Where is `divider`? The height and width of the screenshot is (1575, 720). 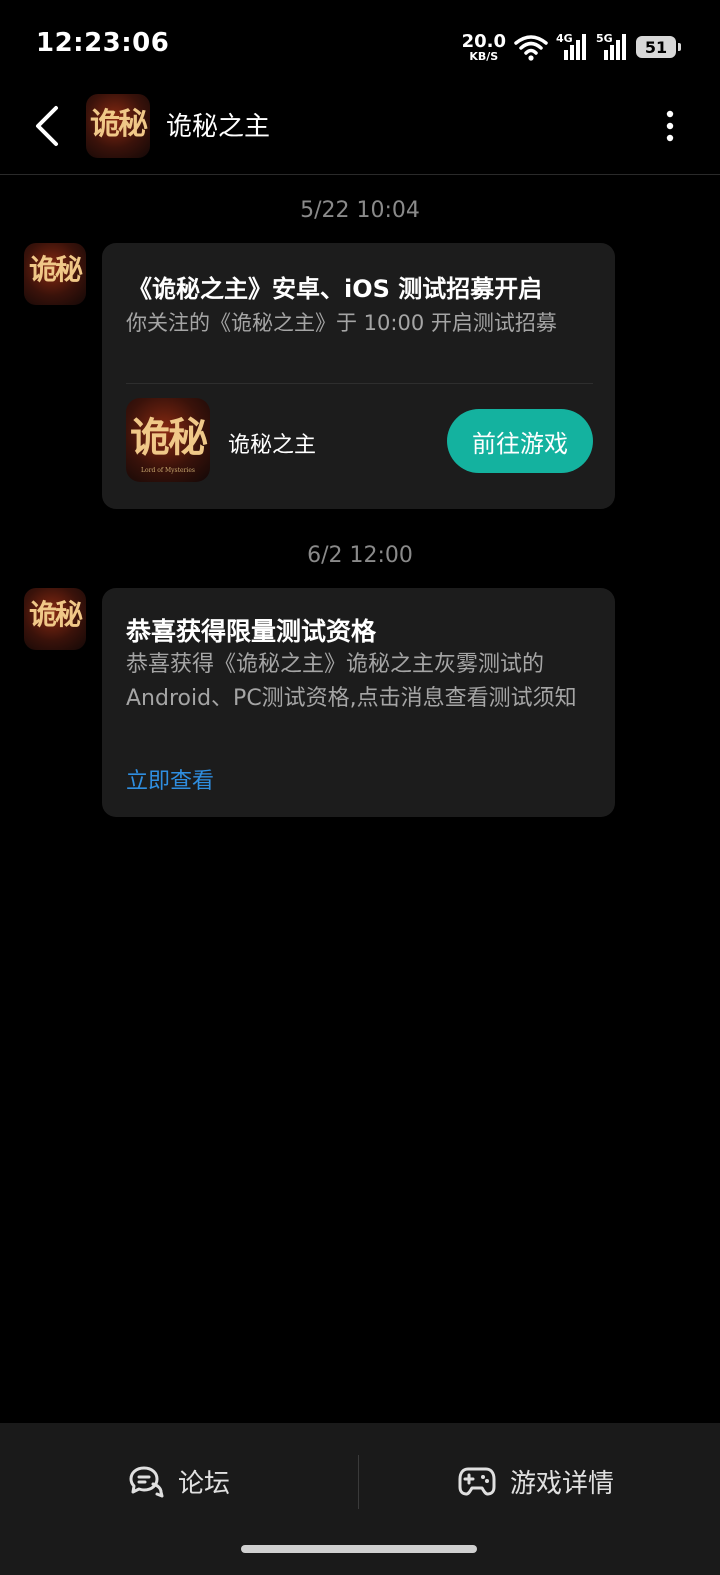 divider is located at coordinates (359, 383).